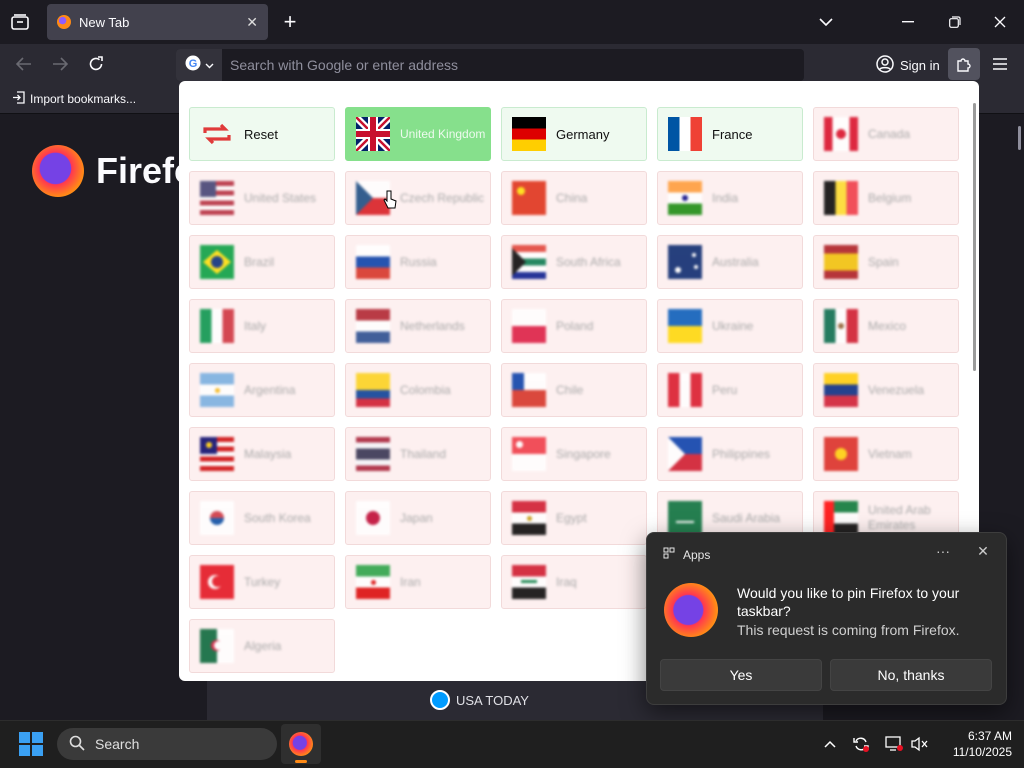 This screenshot has width=1024, height=768. What do you see at coordinates (167, 744) in the screenshot?
I see `taskbar-search-box: Search` at bounding box center [167, 744].